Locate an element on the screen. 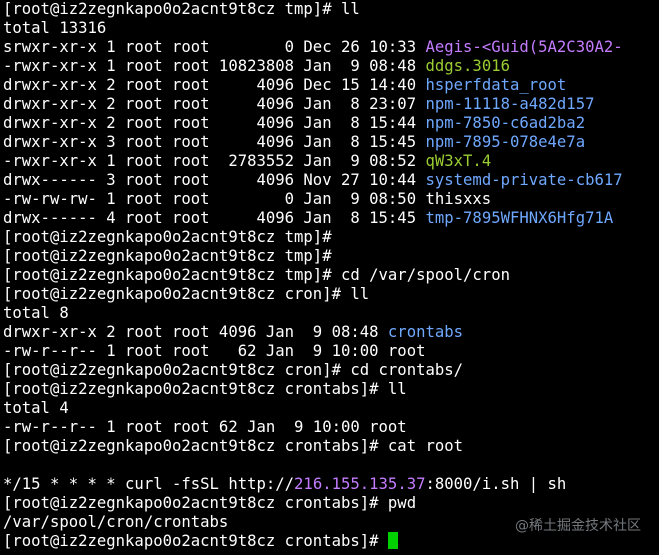  terminal-line: total 13316 is located at coordinates (331, 28).